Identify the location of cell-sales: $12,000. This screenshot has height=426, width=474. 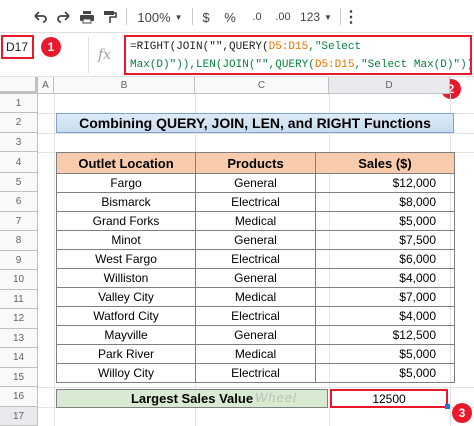
(385, 183).